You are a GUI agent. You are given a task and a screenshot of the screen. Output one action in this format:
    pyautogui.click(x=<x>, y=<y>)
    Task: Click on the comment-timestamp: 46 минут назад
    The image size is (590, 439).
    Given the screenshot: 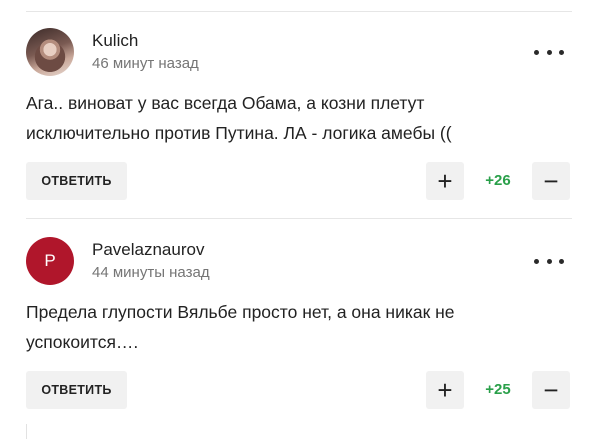 What is the action you would take?
    pyautogui.click(x=145, y=63)
    